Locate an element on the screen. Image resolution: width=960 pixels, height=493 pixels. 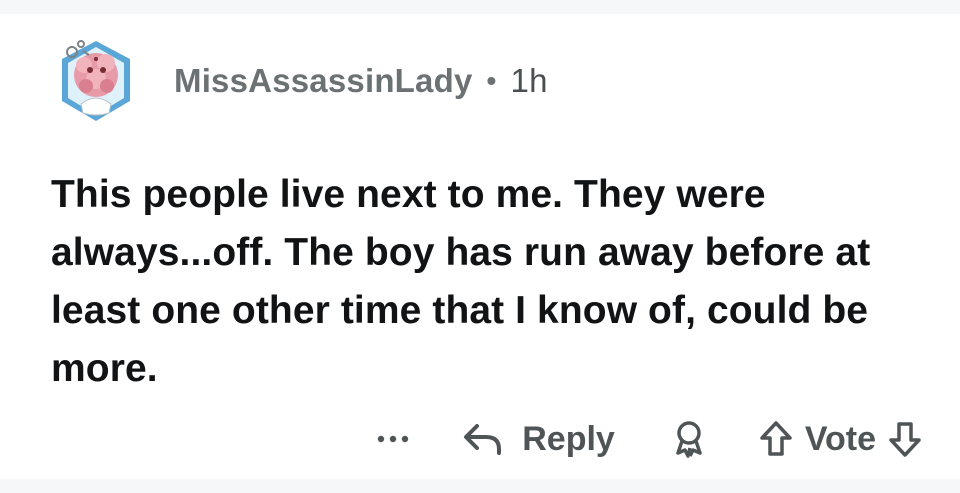
award-button is located at coordinates (689, 439).